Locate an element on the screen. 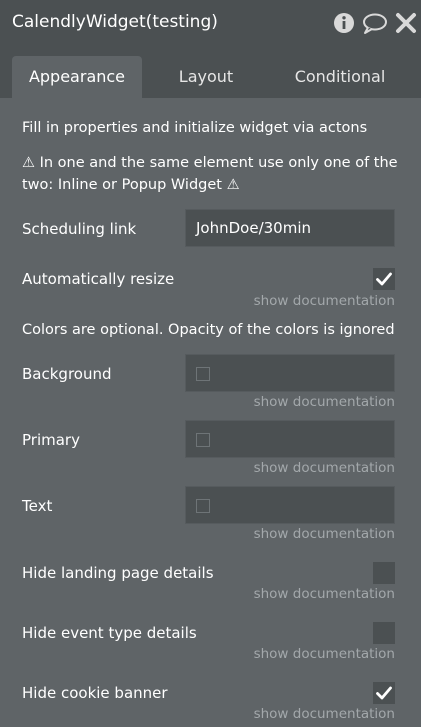  auto-resize-doc-link: show documentation is located at coordinates (324, 301).